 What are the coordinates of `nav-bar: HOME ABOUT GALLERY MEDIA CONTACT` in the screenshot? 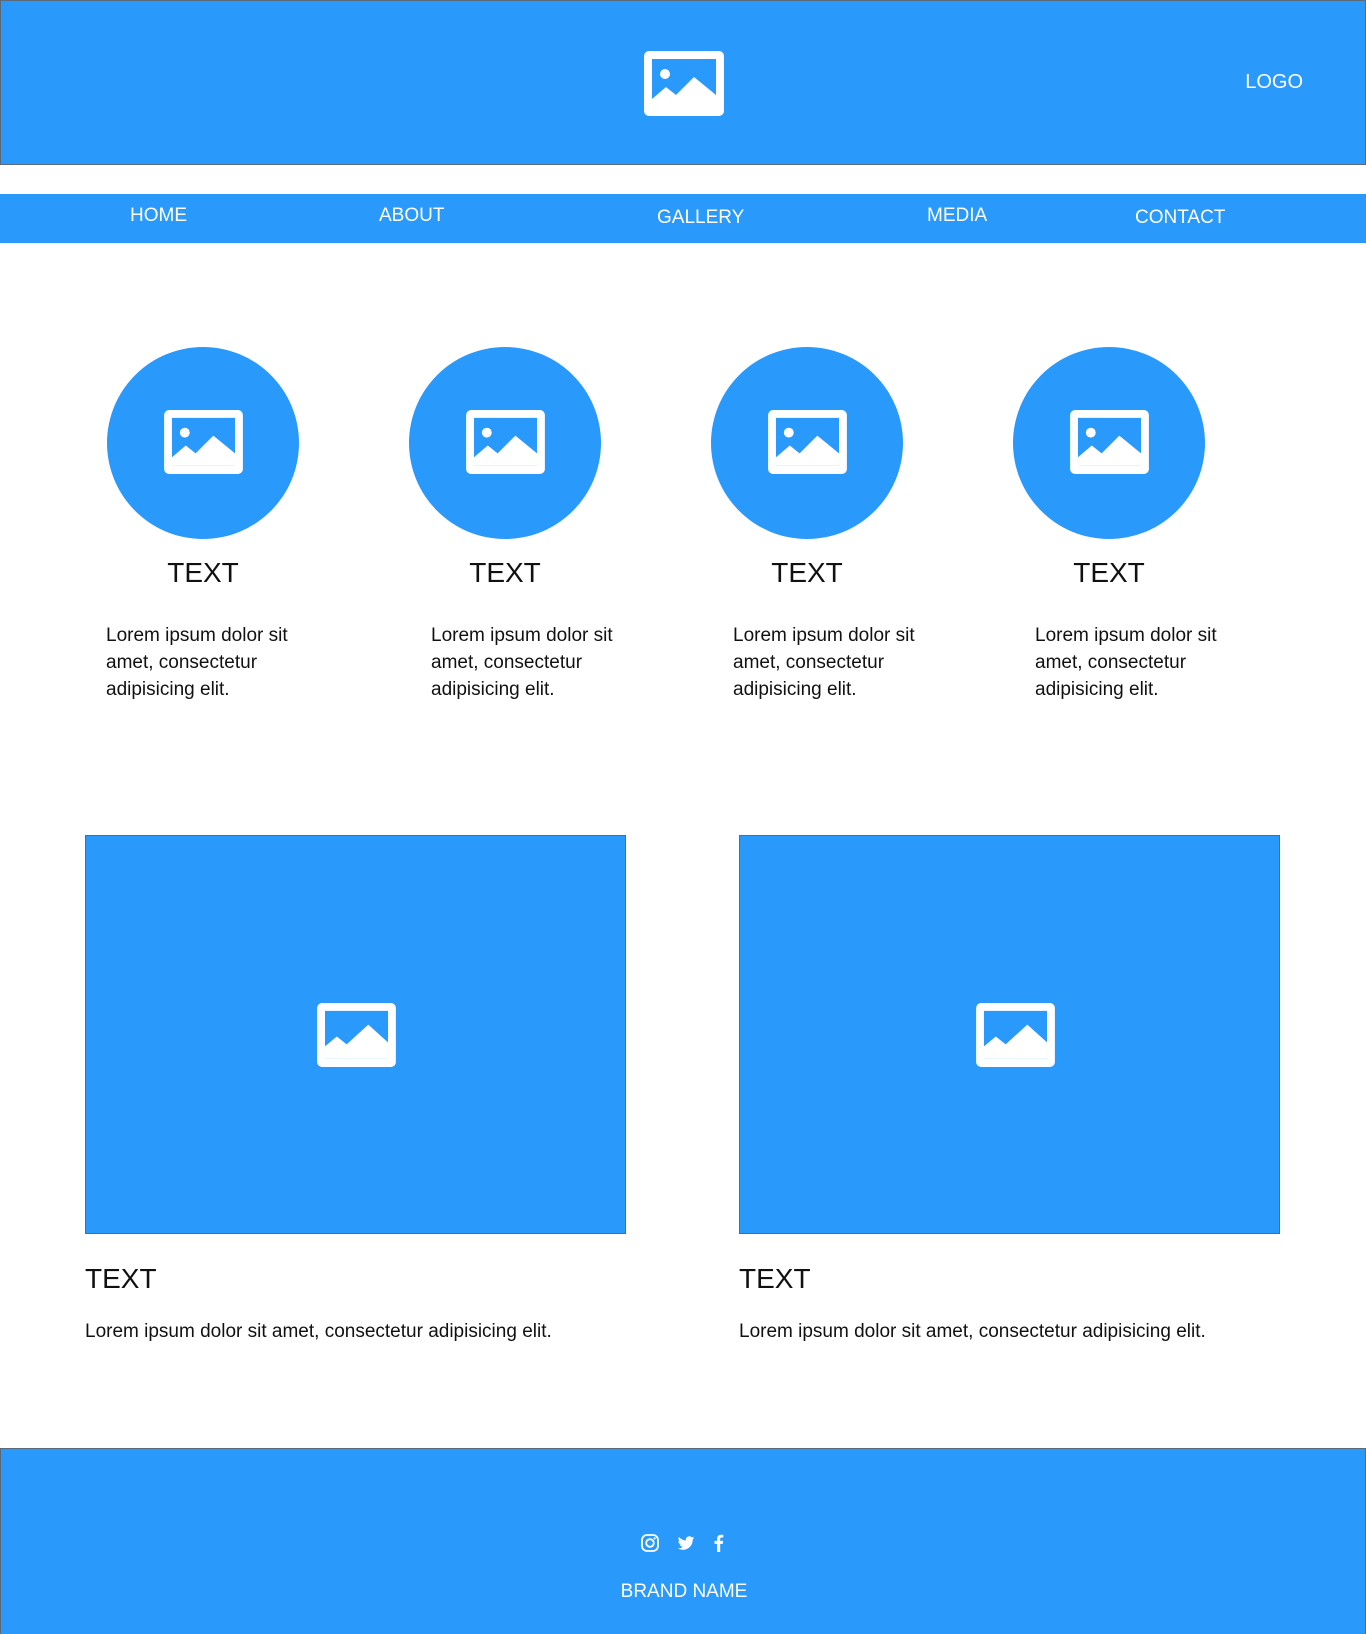 It's located at (683, 218).